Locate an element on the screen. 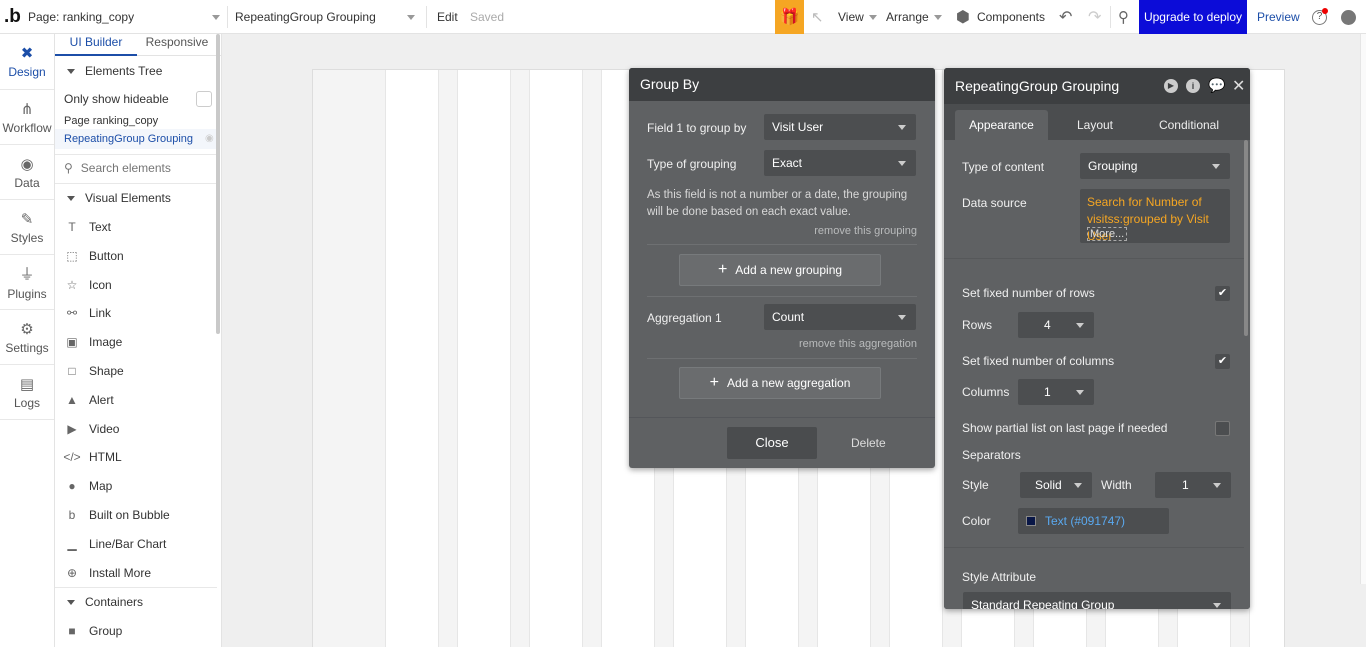 This screenshot has width=1366, height=647. styles-icon: ✎ is located at coordinates (27, 219).